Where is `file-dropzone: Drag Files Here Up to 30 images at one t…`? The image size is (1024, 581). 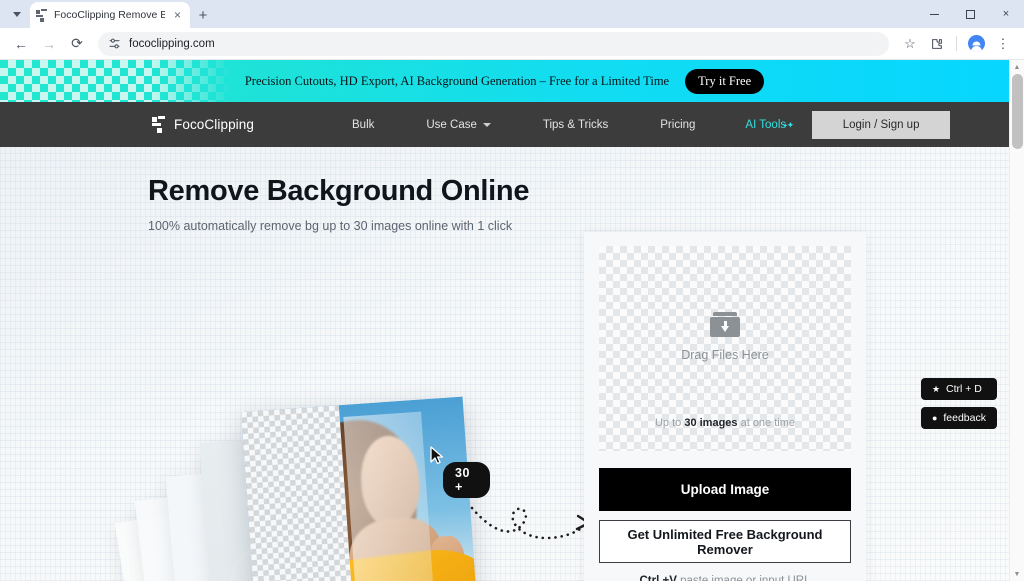
file-dropzone: Drag Files Here Up to 30 images at one t… is located at coordinates (725, 348).